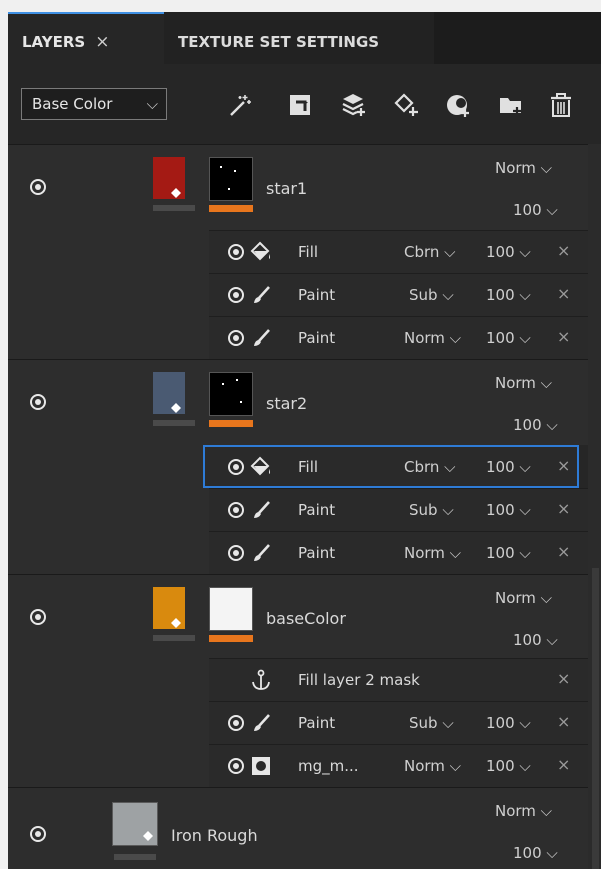 The image size is (601, 869). What do you see at coordinates (354, 105) in the screenshot?
I see `add-layer-icon` at bounding box center [354, 105].